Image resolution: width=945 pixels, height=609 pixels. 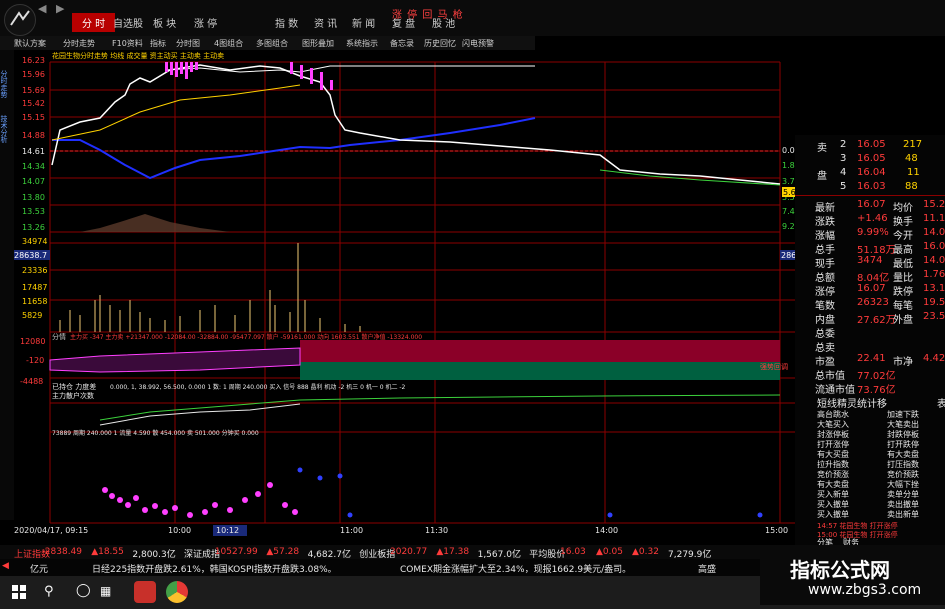 I want to click on toolbar-item-9: 备忘录, so click(x=402, y=43).